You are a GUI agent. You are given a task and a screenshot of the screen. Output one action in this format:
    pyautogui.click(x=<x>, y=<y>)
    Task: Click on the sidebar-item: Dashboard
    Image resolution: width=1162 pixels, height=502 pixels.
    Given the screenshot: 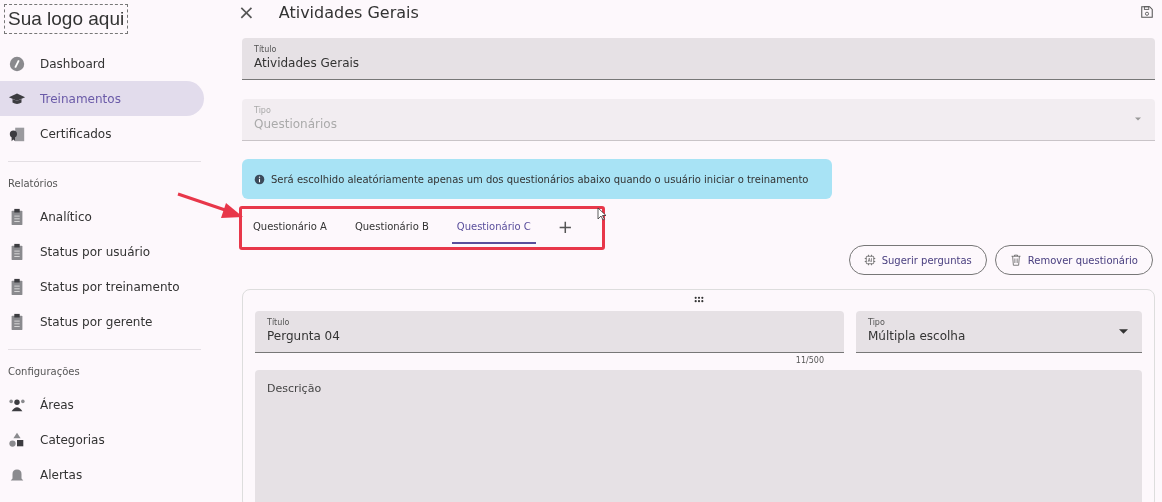 What is the action you would take?
    pyautogui.click(x=102, y=63)
    